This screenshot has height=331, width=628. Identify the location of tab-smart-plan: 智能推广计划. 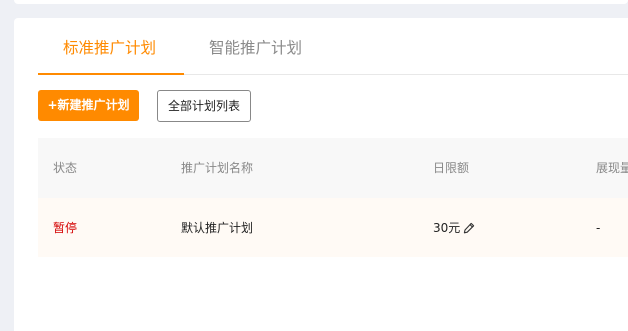
(255, 48).